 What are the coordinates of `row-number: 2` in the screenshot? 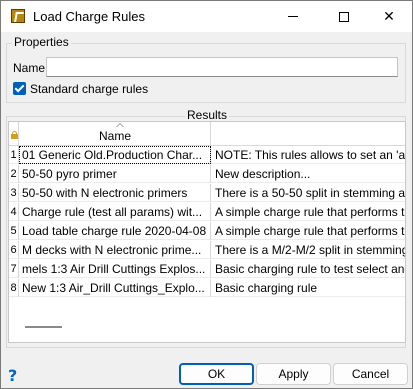 It's located at (14, 174).